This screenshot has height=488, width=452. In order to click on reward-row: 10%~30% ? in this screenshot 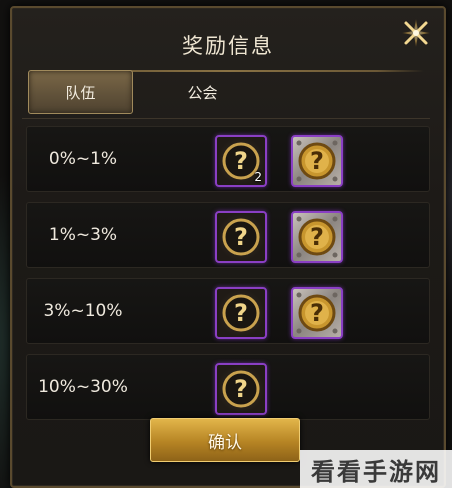, I will do `click(228, 387)`.